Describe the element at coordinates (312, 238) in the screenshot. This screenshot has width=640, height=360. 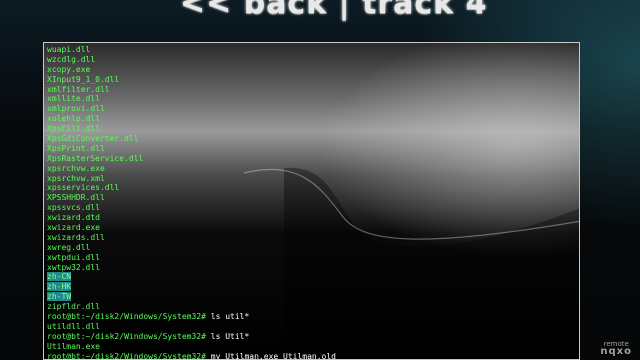
I see `terminal-file-entry: xwizards.dll` at that location.